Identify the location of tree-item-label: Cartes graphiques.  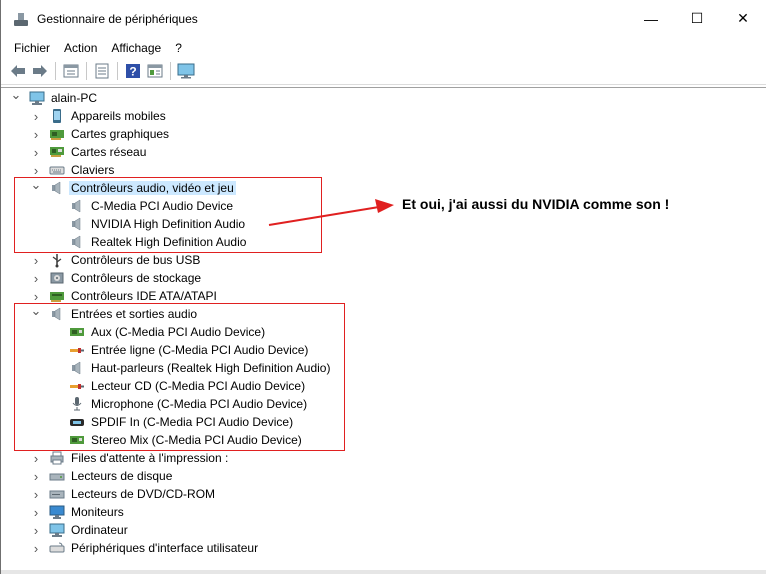
(120, 134).